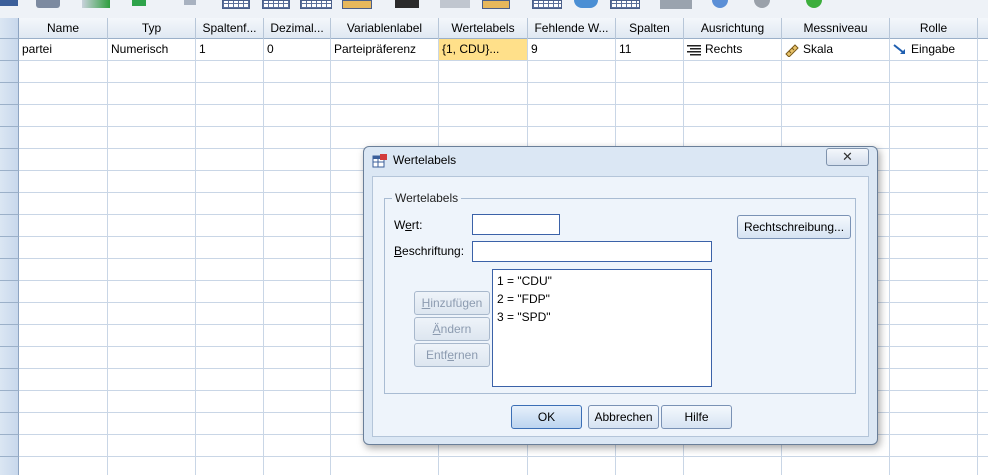  Describe the element at coordinates (152, 49) in the screenshot. I see `cell-typ: Numerisch` at that location.